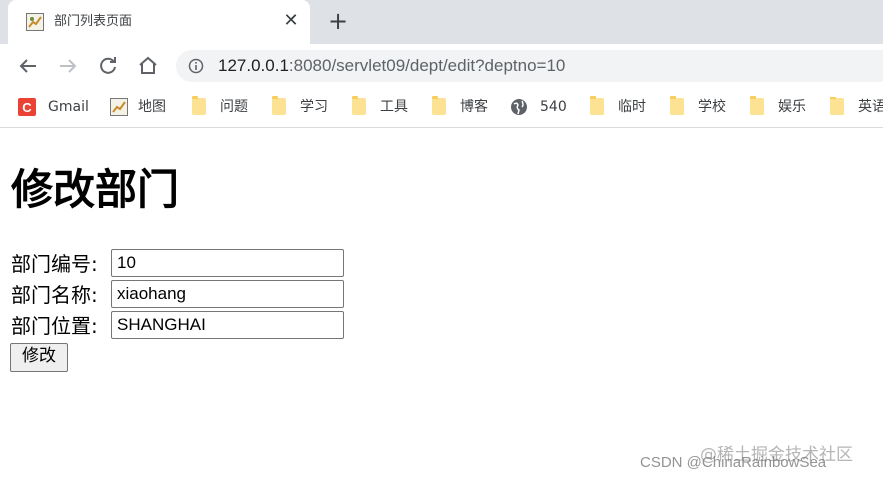 The height and width of the screenshot is (480, 883). Describe the element at coordinates (159, 22) in the screenshot. I see `active-tab: 部门列表页面 ✕` at that location.